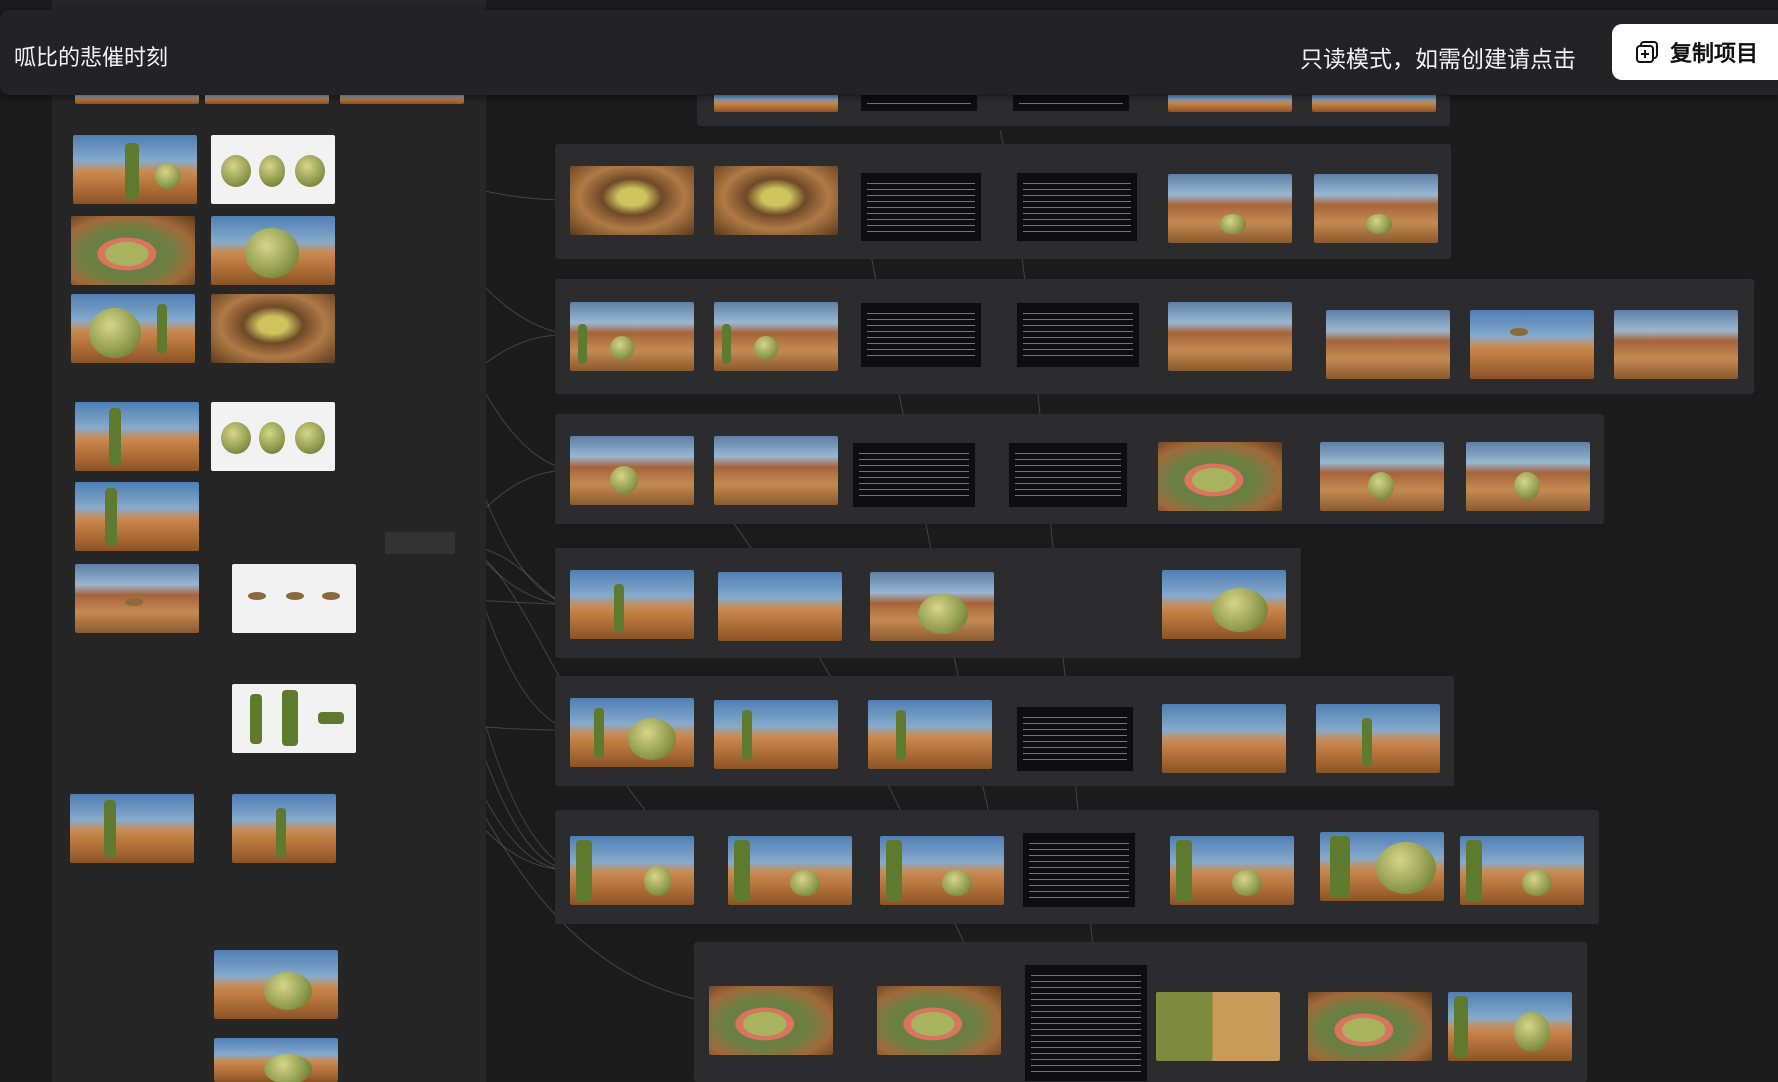 This screenshot has height=1082, width=1778. I want to click on ref-insect-sheet-node, so click(294, 598).